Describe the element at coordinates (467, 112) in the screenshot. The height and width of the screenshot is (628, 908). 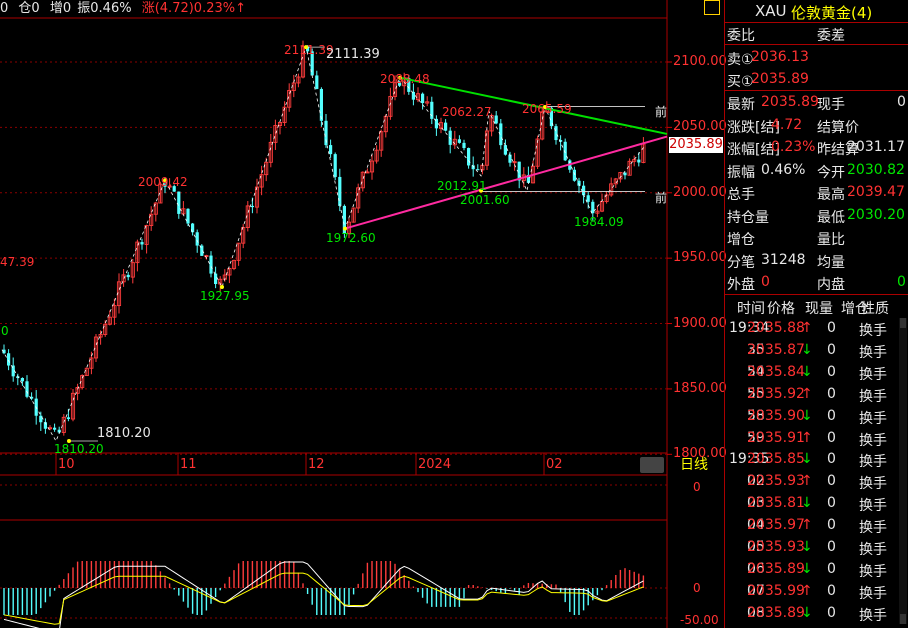
I see `anno-hi-2062: 2062.27` at that location.